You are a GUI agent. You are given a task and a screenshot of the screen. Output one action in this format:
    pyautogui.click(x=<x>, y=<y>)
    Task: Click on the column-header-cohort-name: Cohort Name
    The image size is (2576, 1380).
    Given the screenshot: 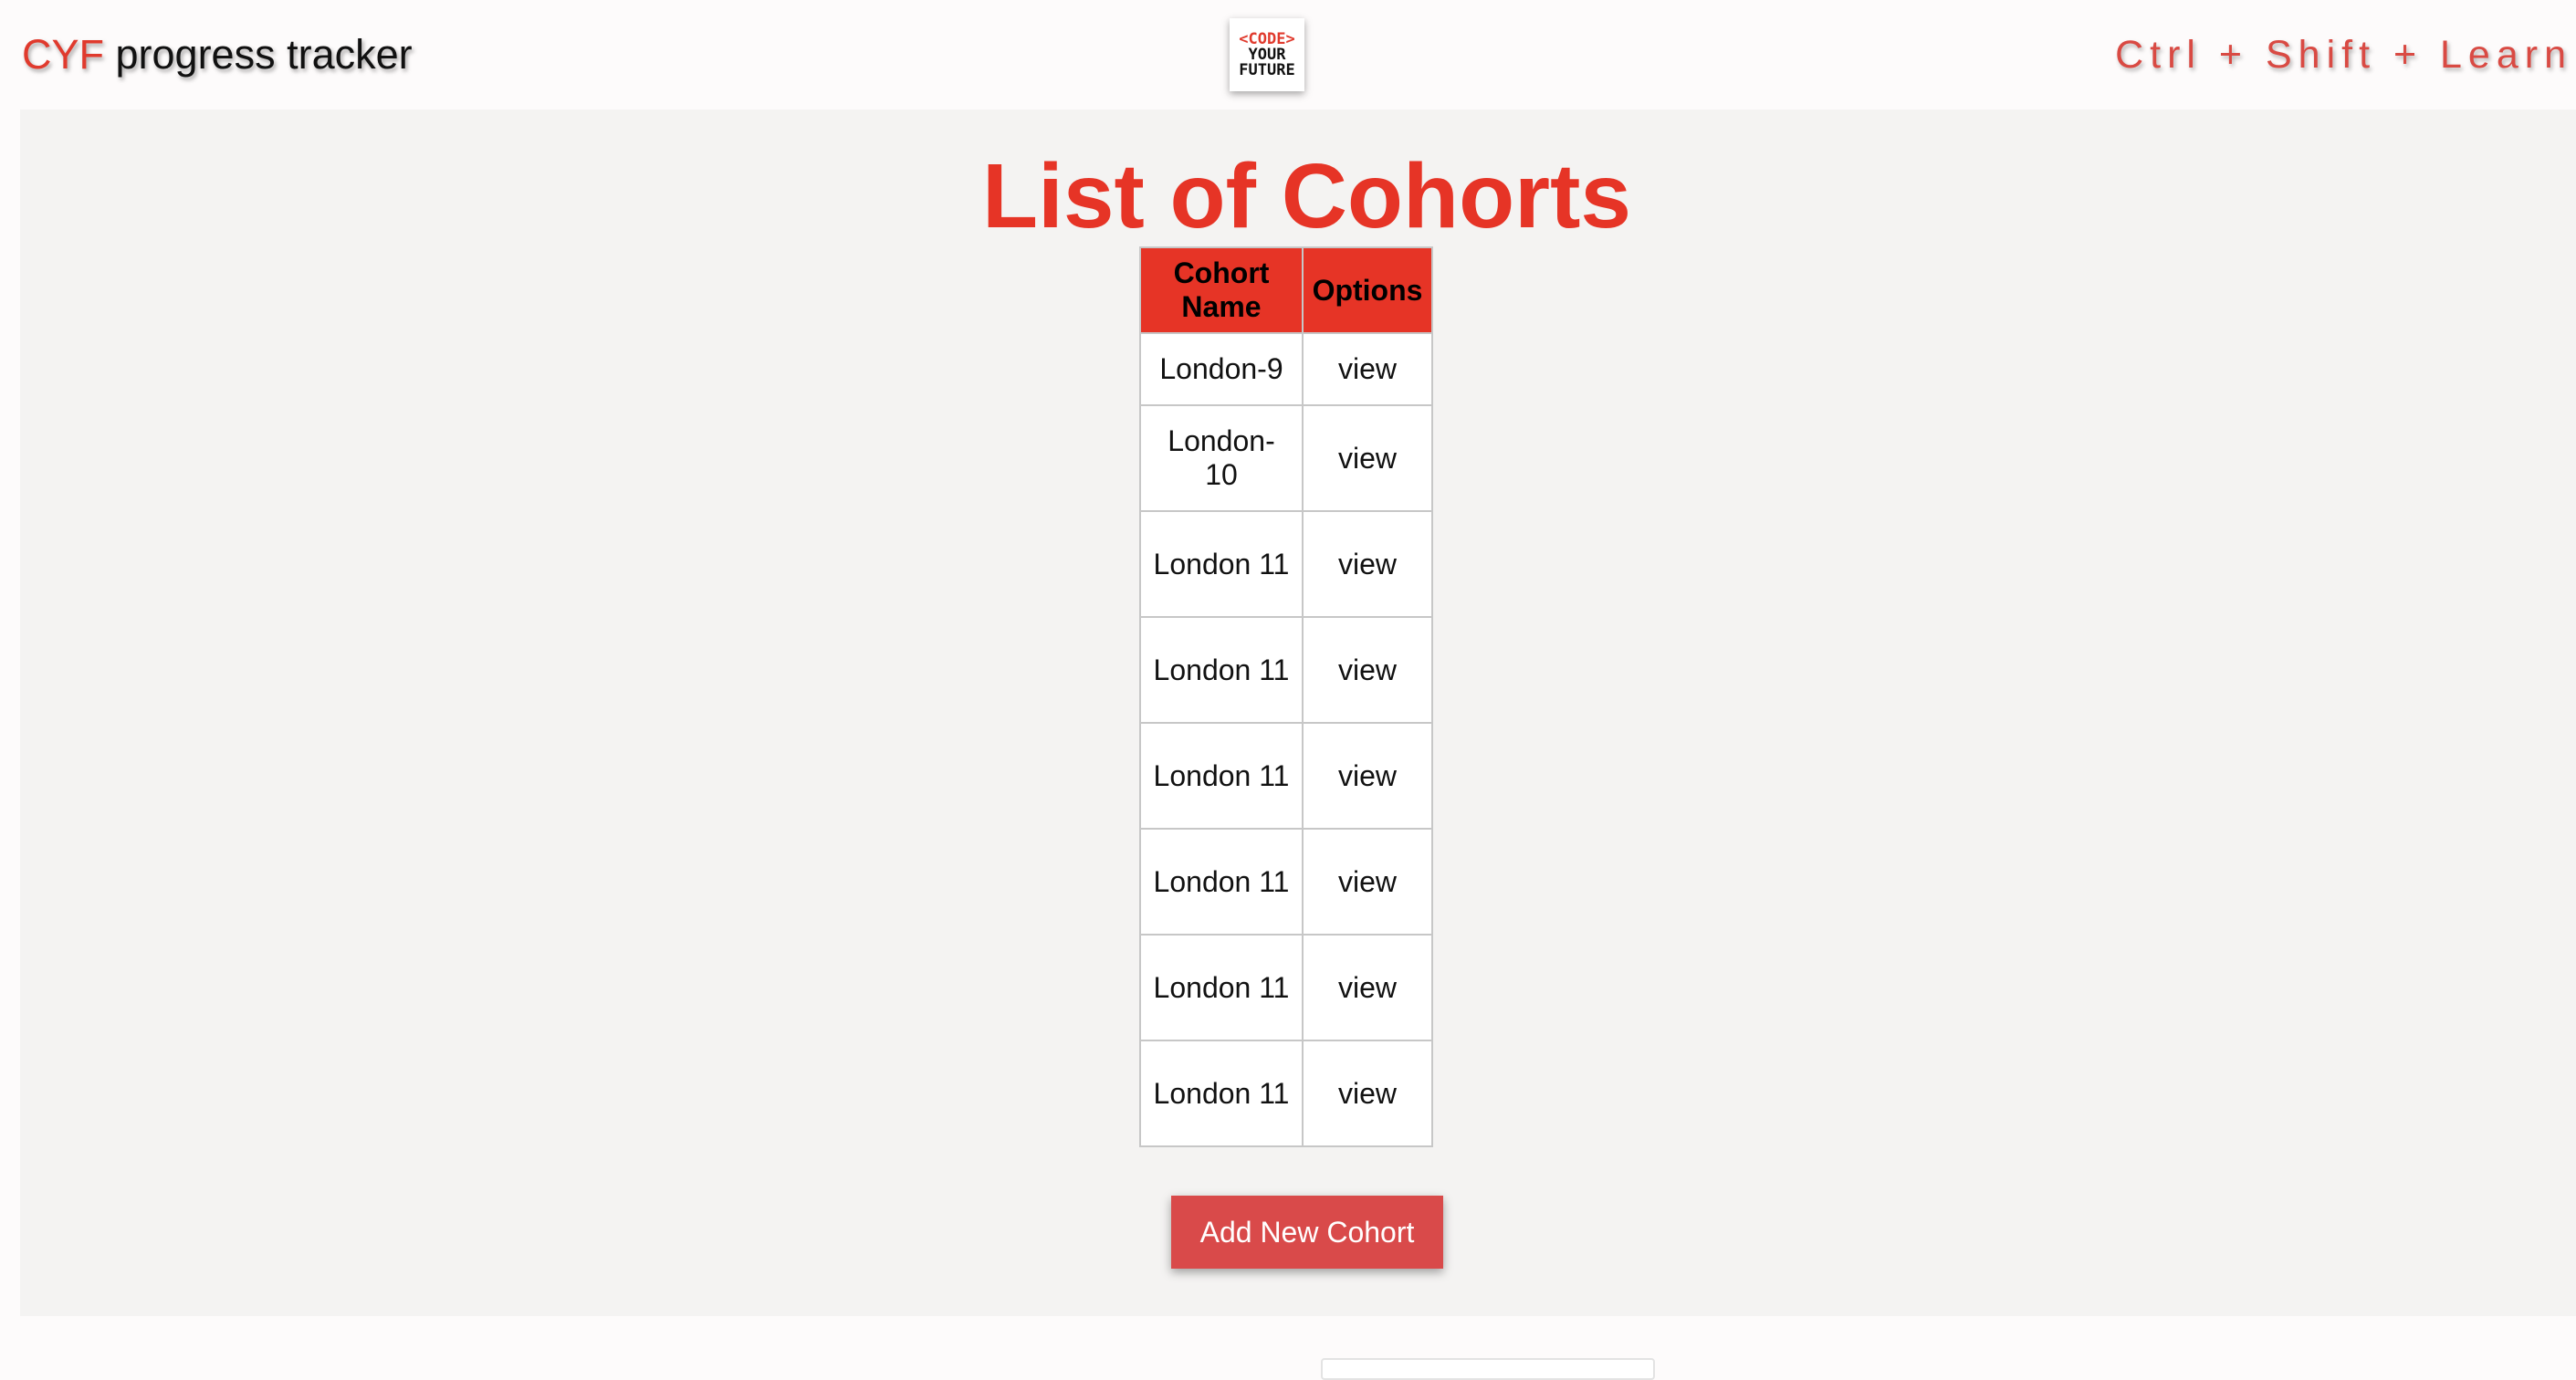 What is the action you would take?
    pyautogui.click(x=1222, y=290)
    